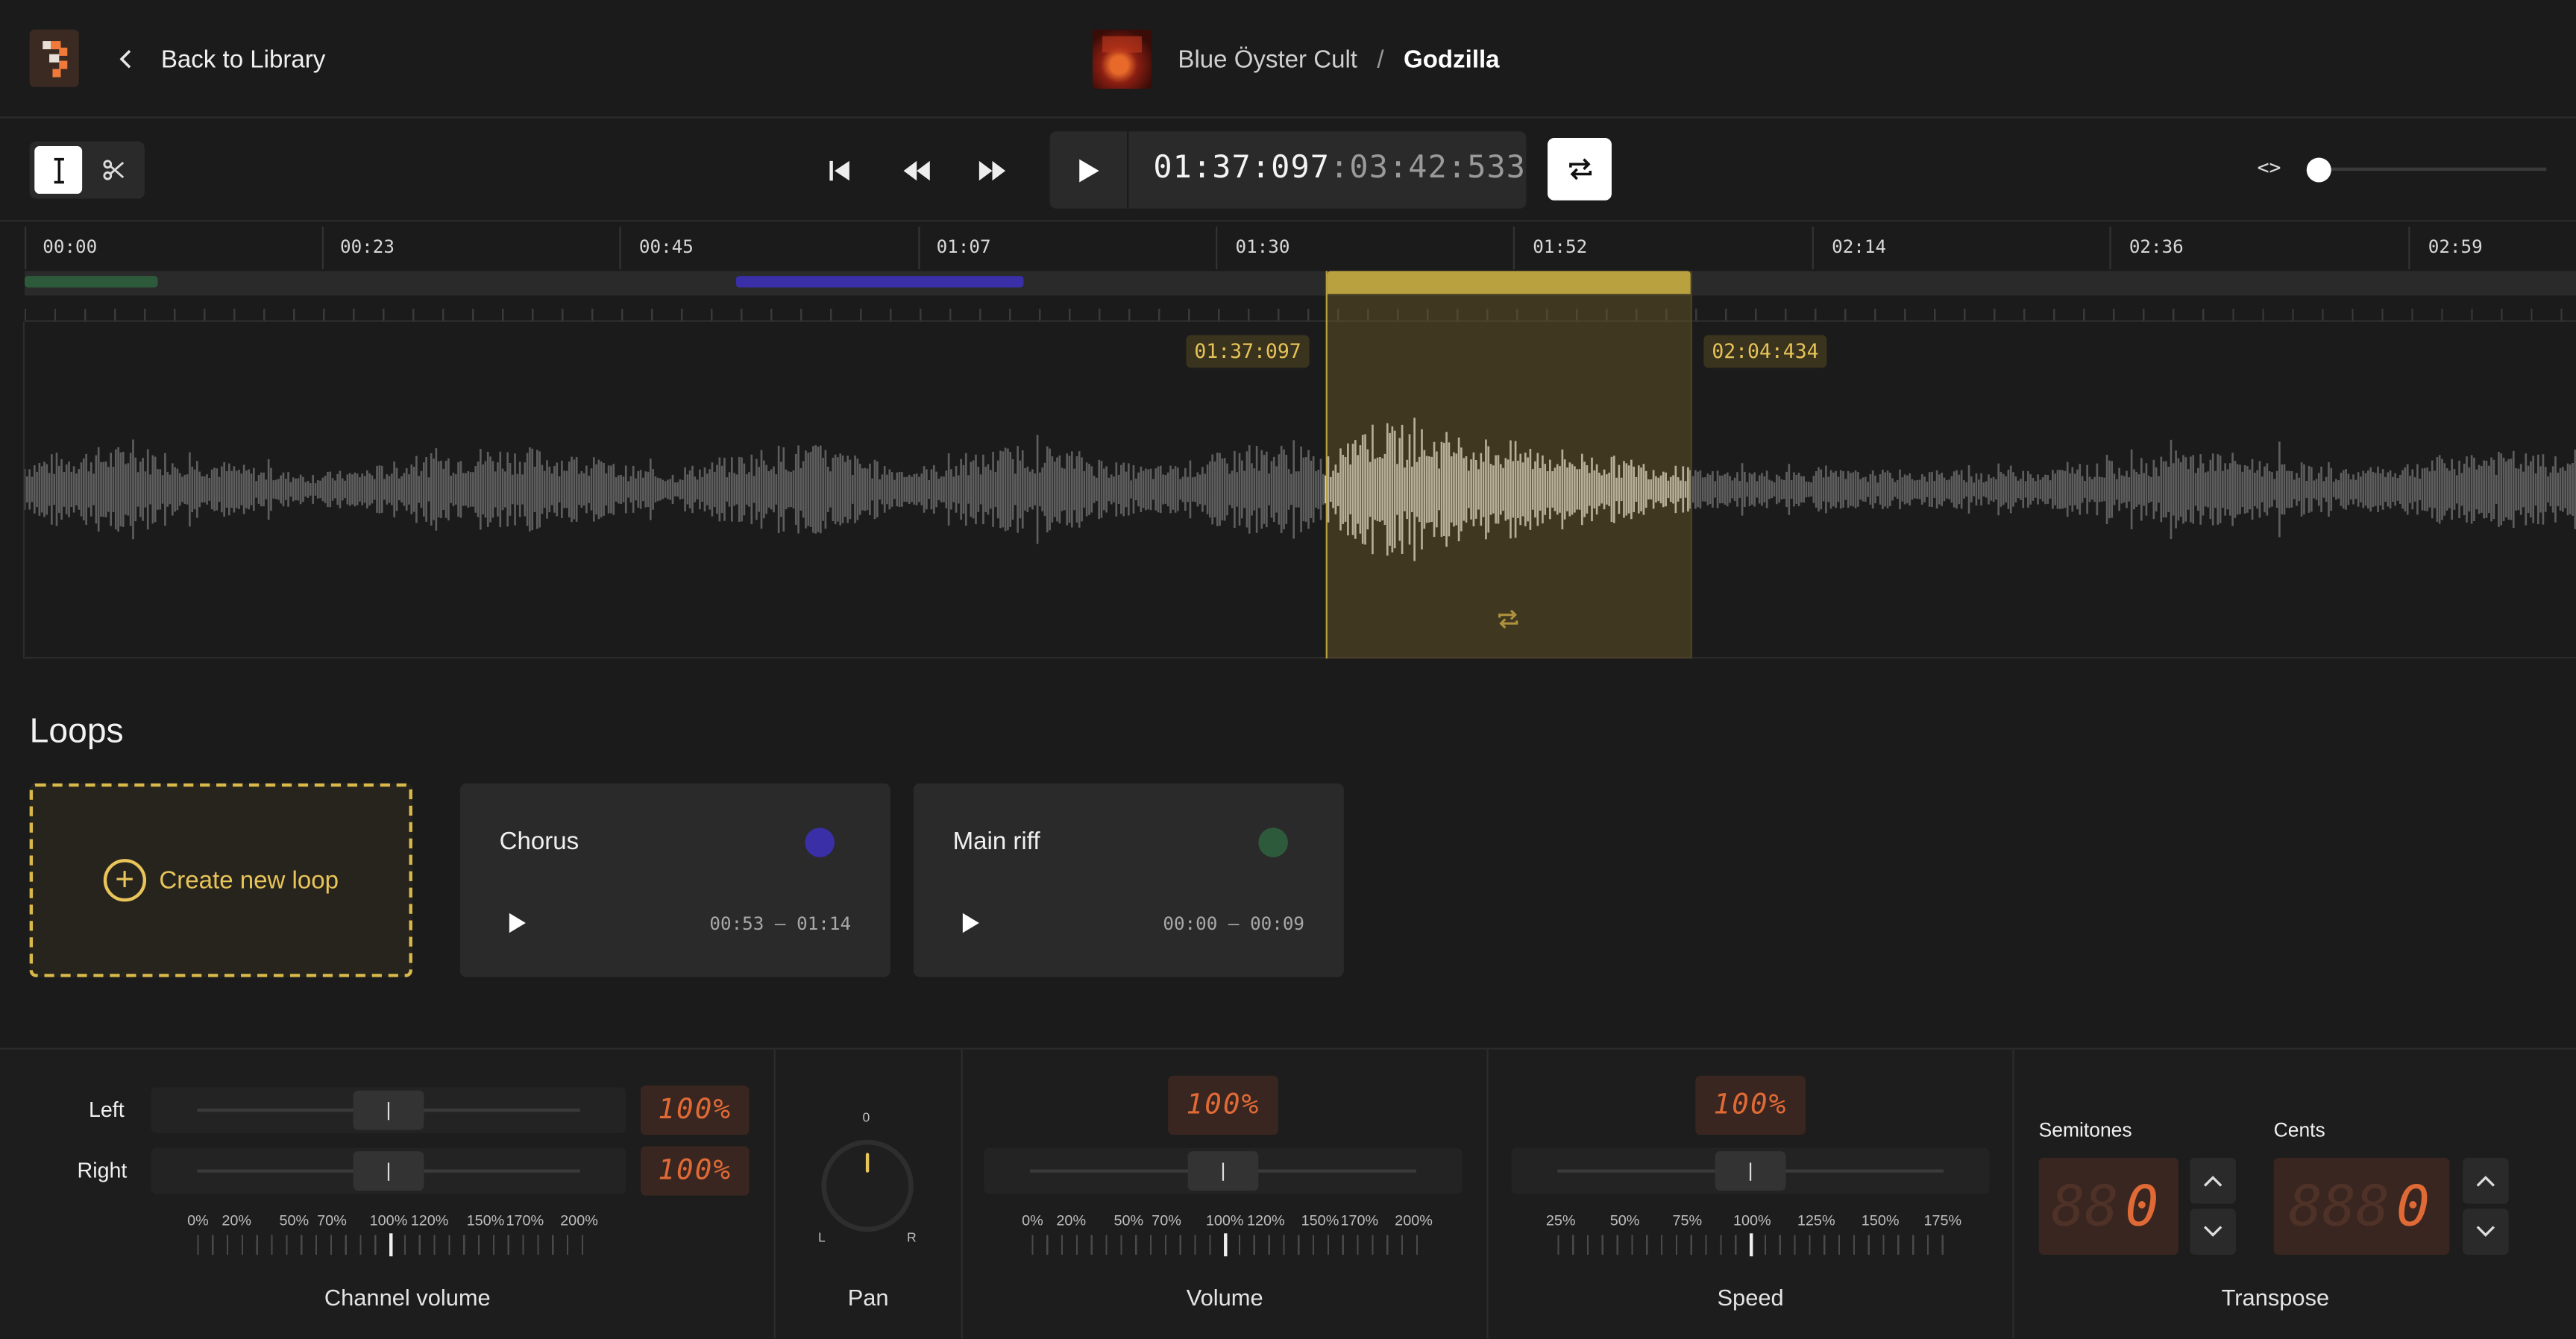 The height and width of the screenshot is (1339, 2576). Describe the element at coordinates (696, 1171) in the screenshot. I see `right-channel-value: 100%` at that location.